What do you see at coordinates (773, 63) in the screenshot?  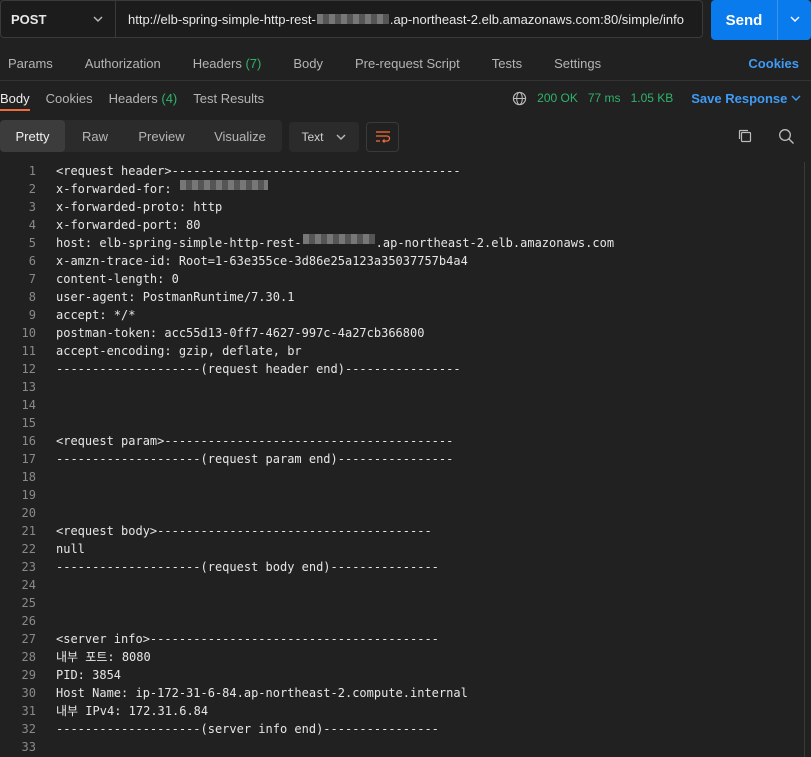 I see `cookies-link: Cookies` at bounding box center [773, 63].